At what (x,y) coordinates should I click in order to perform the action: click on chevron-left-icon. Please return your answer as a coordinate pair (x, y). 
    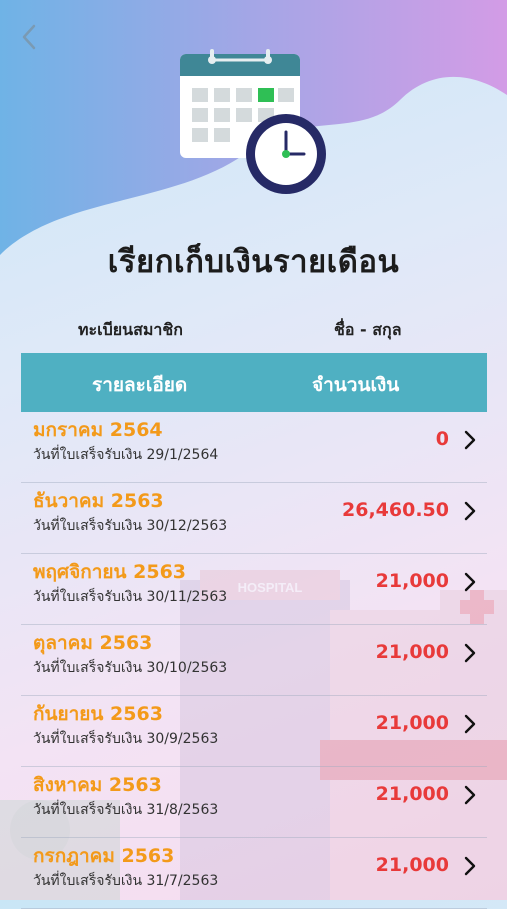
    Looking at the image, I should click on (29, 37).